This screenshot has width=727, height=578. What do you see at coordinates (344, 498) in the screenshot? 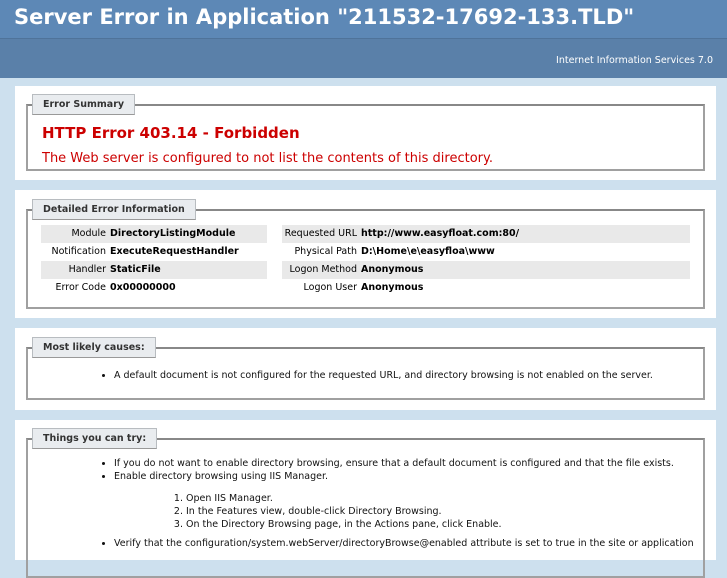
I see `step-item: Open IIS Manager.` at bounding box center [344, 498].